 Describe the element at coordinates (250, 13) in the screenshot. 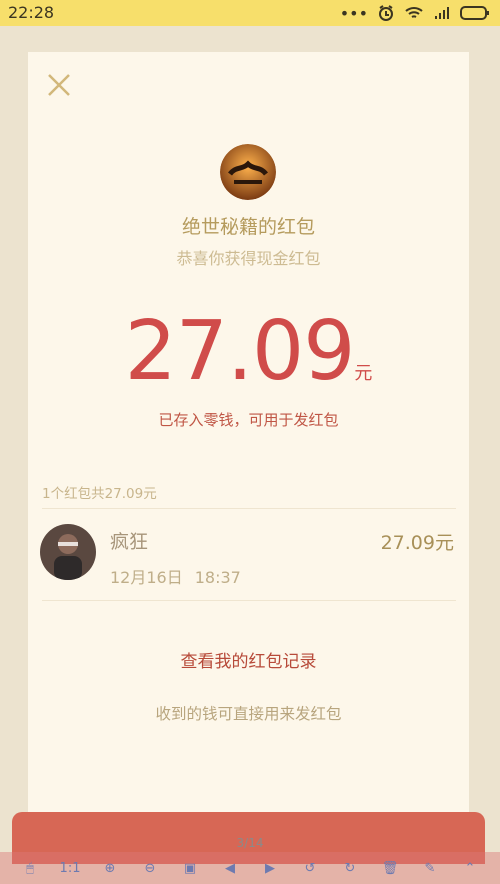

I see `status-bar: 22:28 •••` at that location.